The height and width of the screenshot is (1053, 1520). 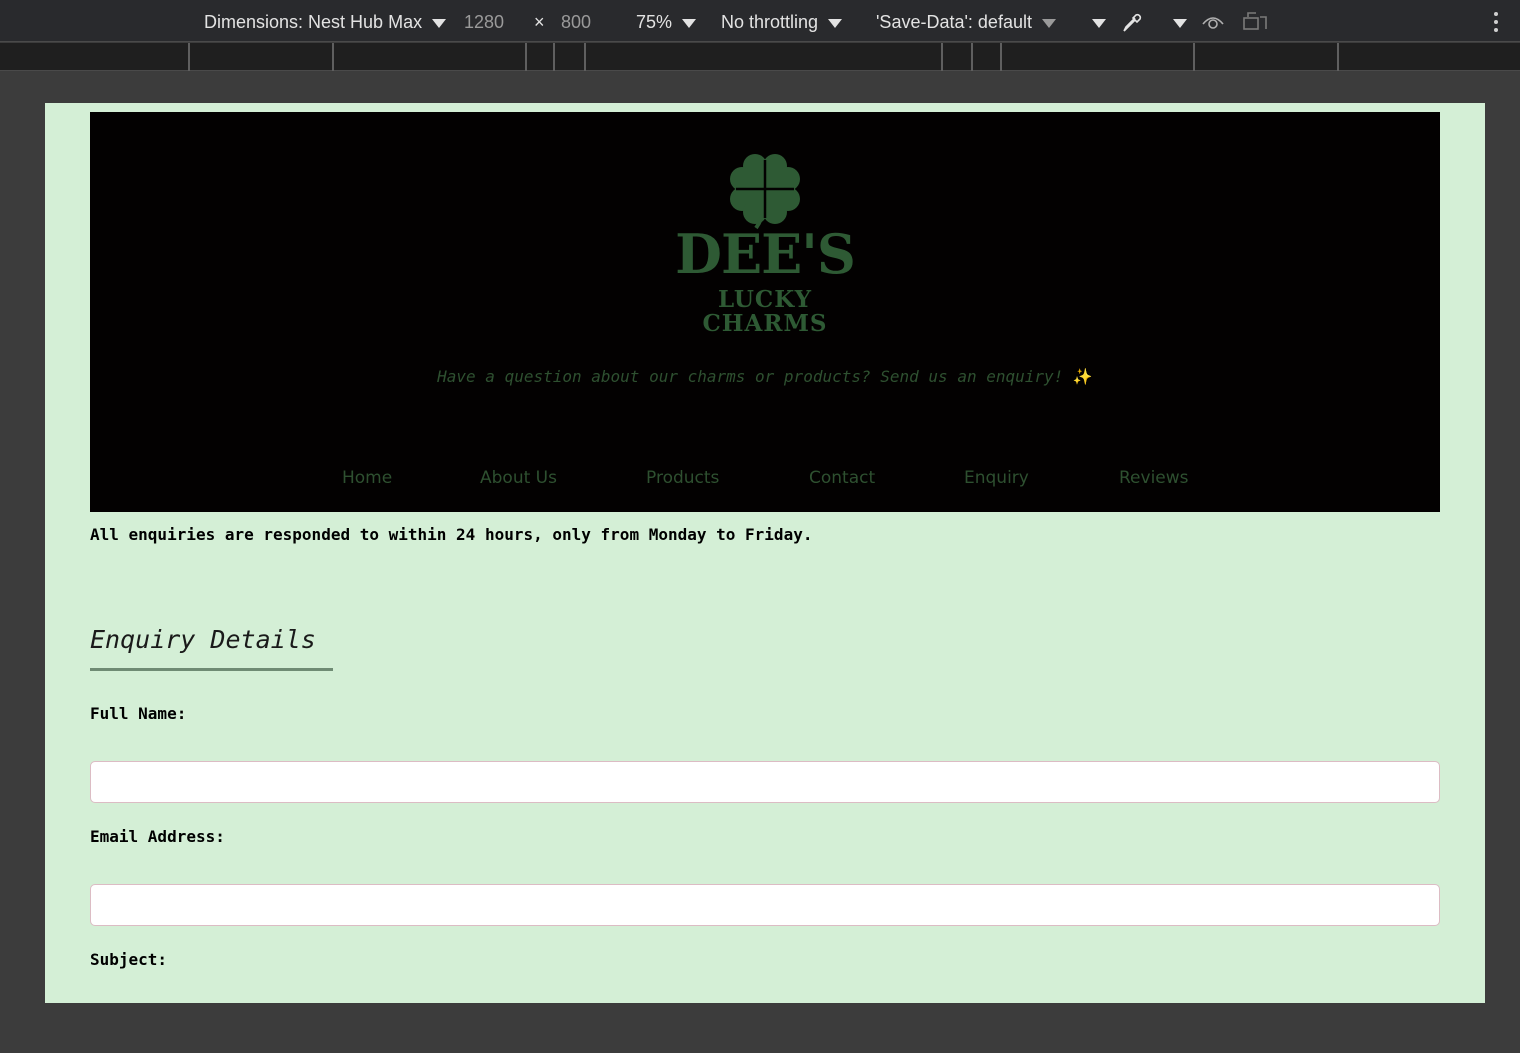 I want to click on sparkles-icon: ✨, so click(x=1082, y=376).